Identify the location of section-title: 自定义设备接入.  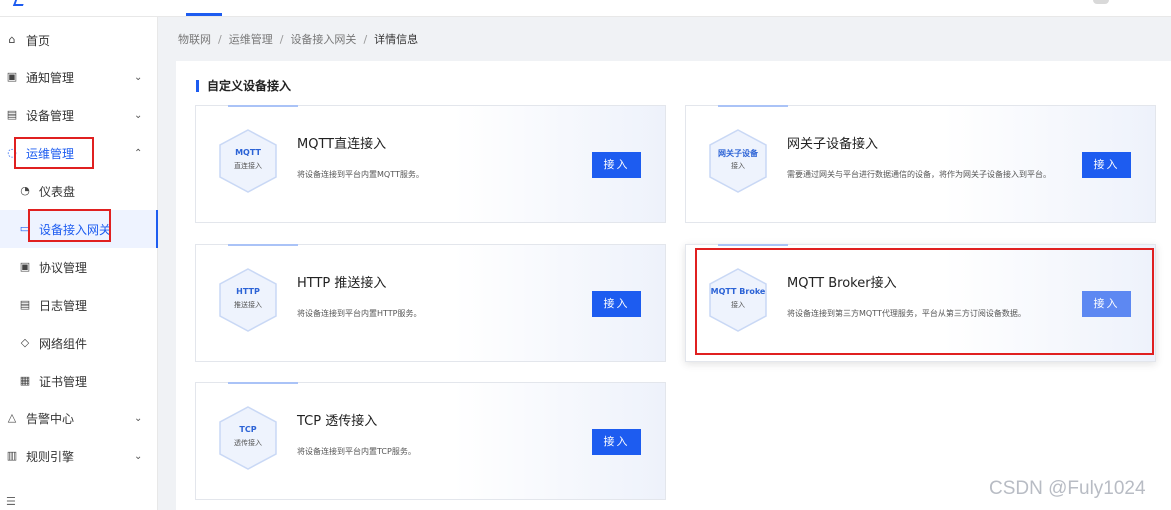
(243, 86).